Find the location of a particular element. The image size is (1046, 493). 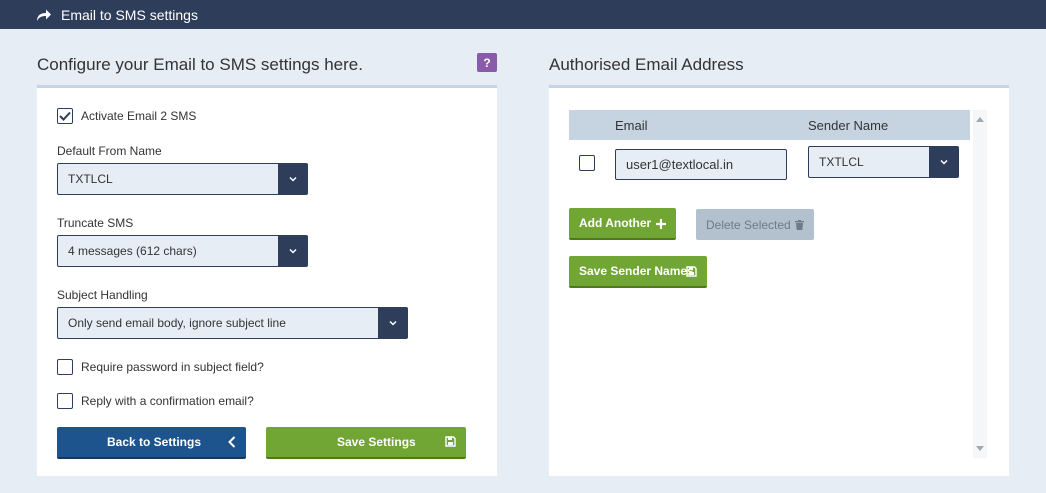

save-settings-label: Save Settings is located at coordinates (376, 442).